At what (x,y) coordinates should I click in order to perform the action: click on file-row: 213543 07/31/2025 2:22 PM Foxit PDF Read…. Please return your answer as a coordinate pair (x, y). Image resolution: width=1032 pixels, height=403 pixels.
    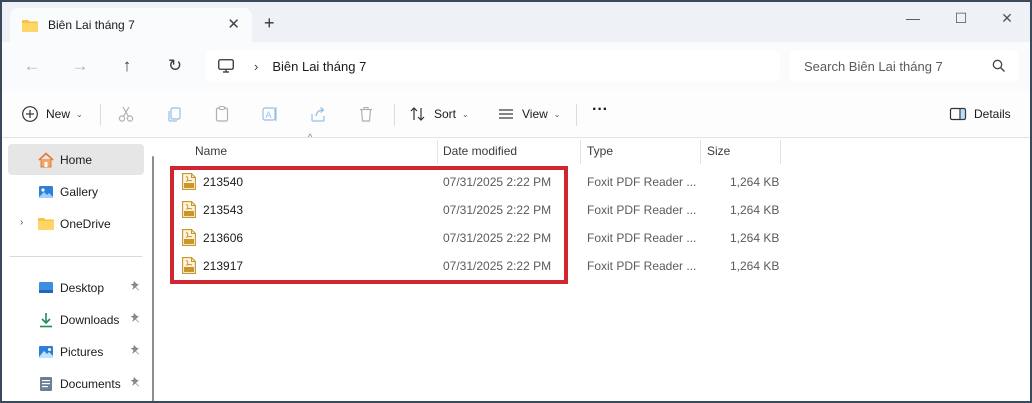
    Looking at the image, I should click on (470, 210).